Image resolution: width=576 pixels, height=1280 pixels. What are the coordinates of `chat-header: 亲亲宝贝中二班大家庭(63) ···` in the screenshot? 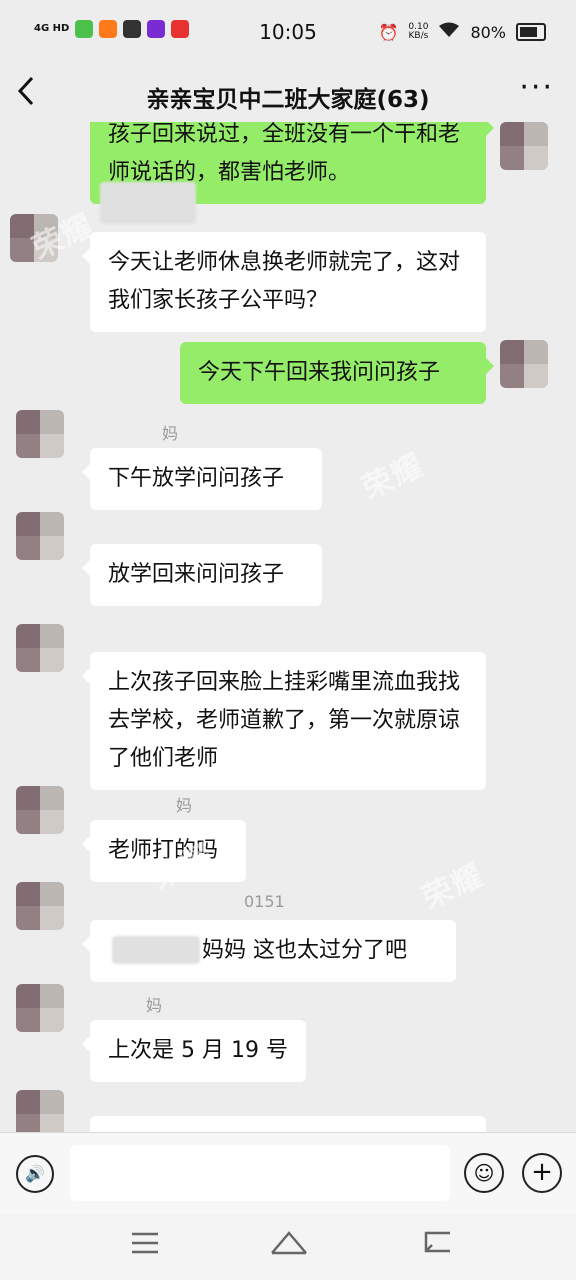 It's located at (288, 94).